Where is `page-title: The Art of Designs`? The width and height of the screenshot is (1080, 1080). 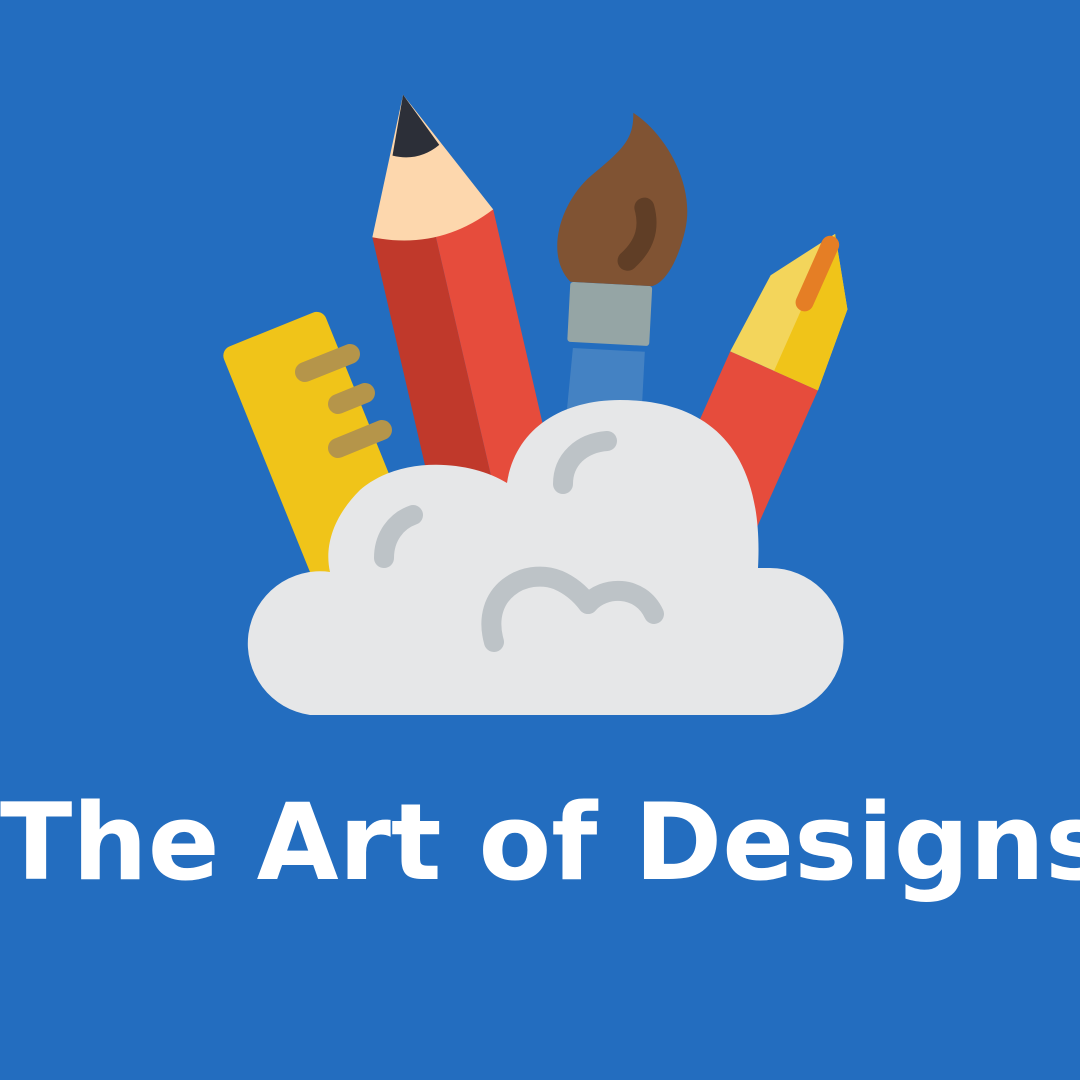
page-title: The Art of Designs is located at coordinates (540, 842).